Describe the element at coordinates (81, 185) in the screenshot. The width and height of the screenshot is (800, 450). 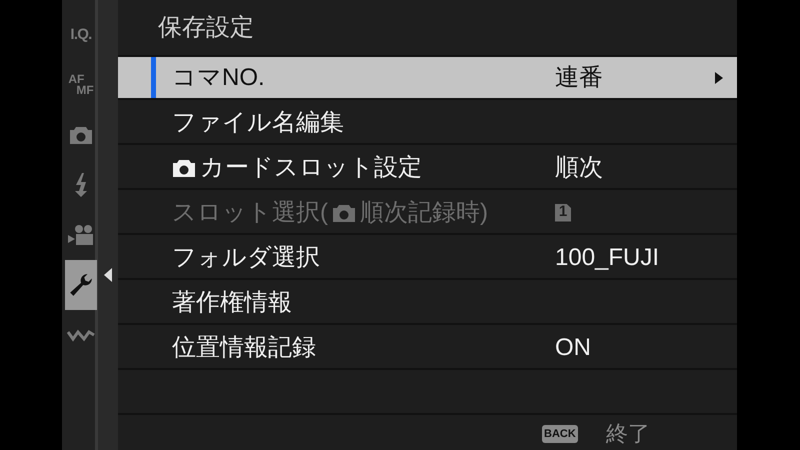
I see `flash-icon` at that location.